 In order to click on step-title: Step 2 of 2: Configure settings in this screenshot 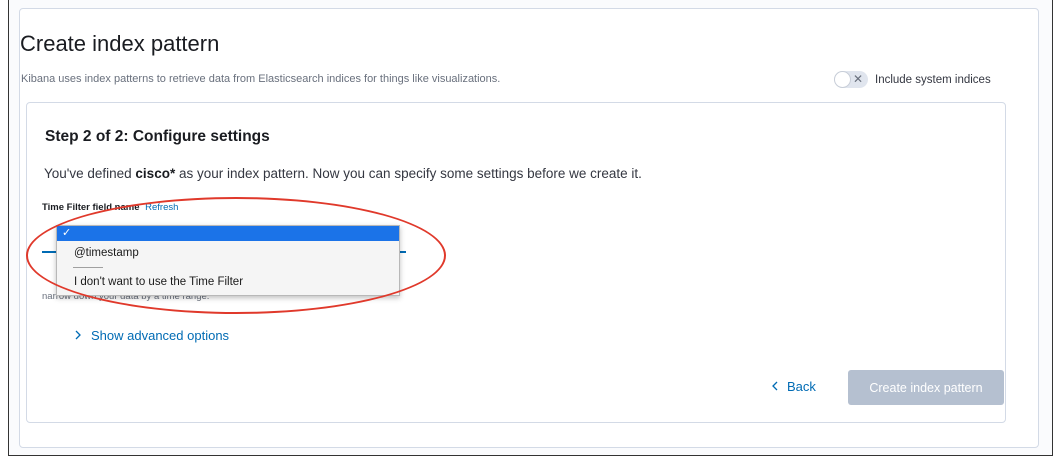, I will do `click(157, 136)`.